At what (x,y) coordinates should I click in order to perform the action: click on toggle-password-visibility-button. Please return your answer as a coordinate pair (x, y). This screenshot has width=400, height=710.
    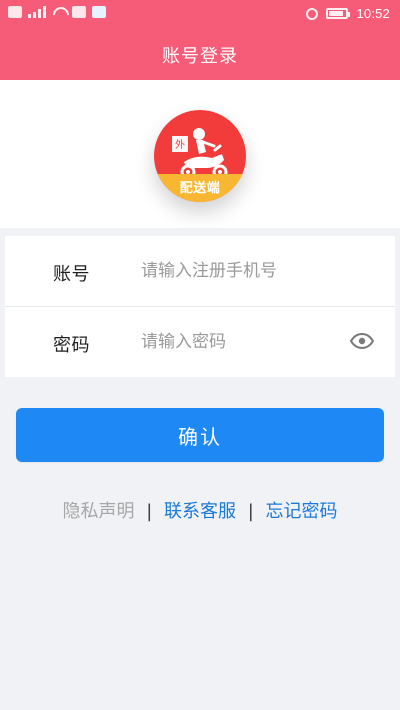
    Looking at the image, I should click on (362, 341).